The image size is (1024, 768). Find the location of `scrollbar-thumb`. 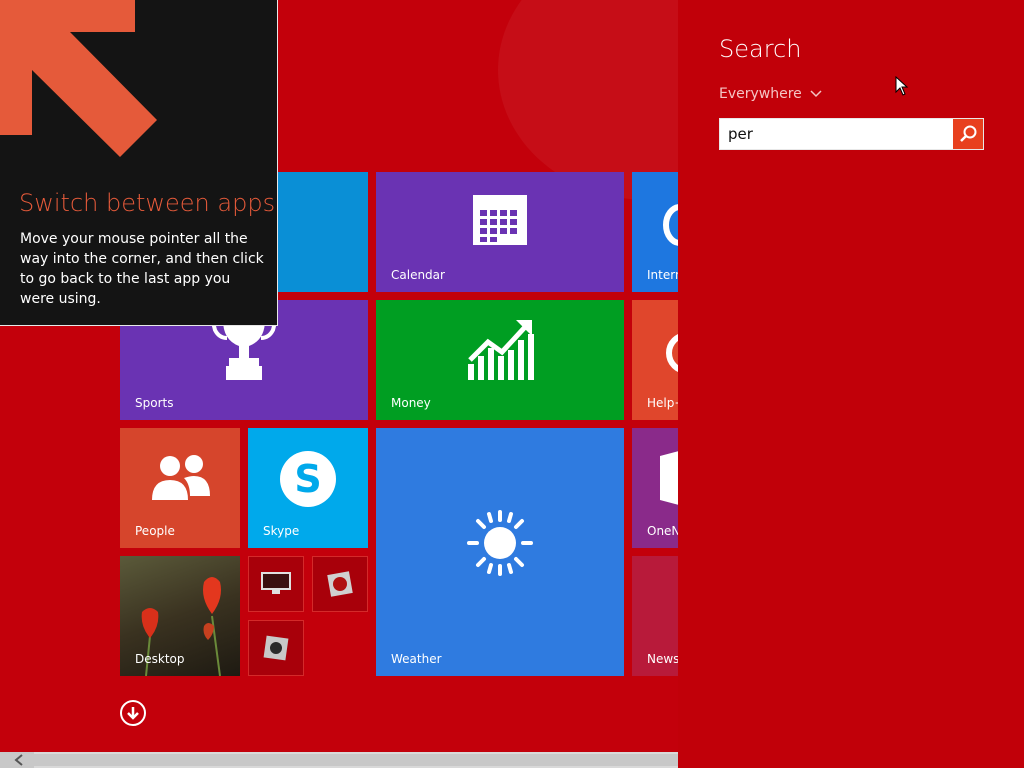

scrollbar-thumb is located at coordinates (356, 760).